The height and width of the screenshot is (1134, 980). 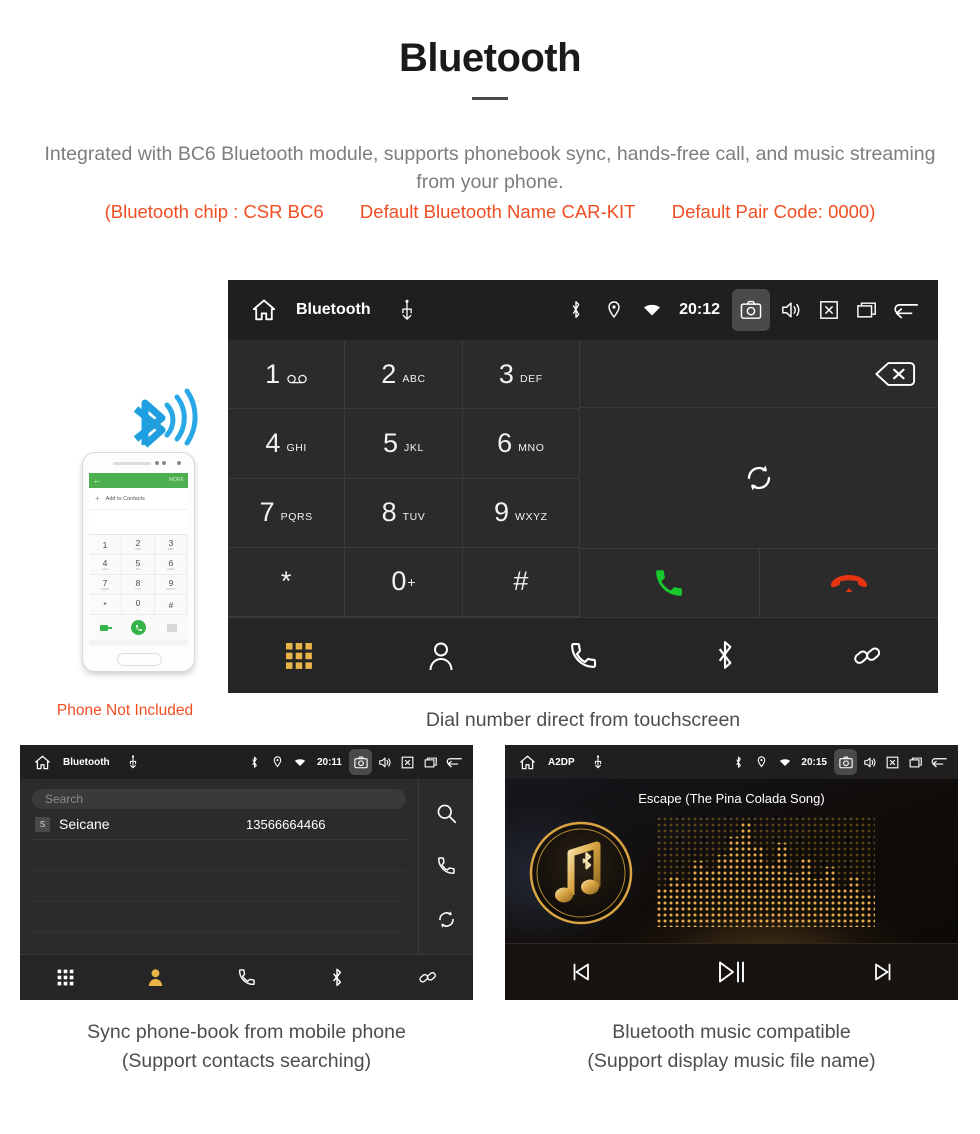 What do you see at coordinates (849, 583) in the screenshot?
I see `hangup-button` at bounding box center [849, 583].